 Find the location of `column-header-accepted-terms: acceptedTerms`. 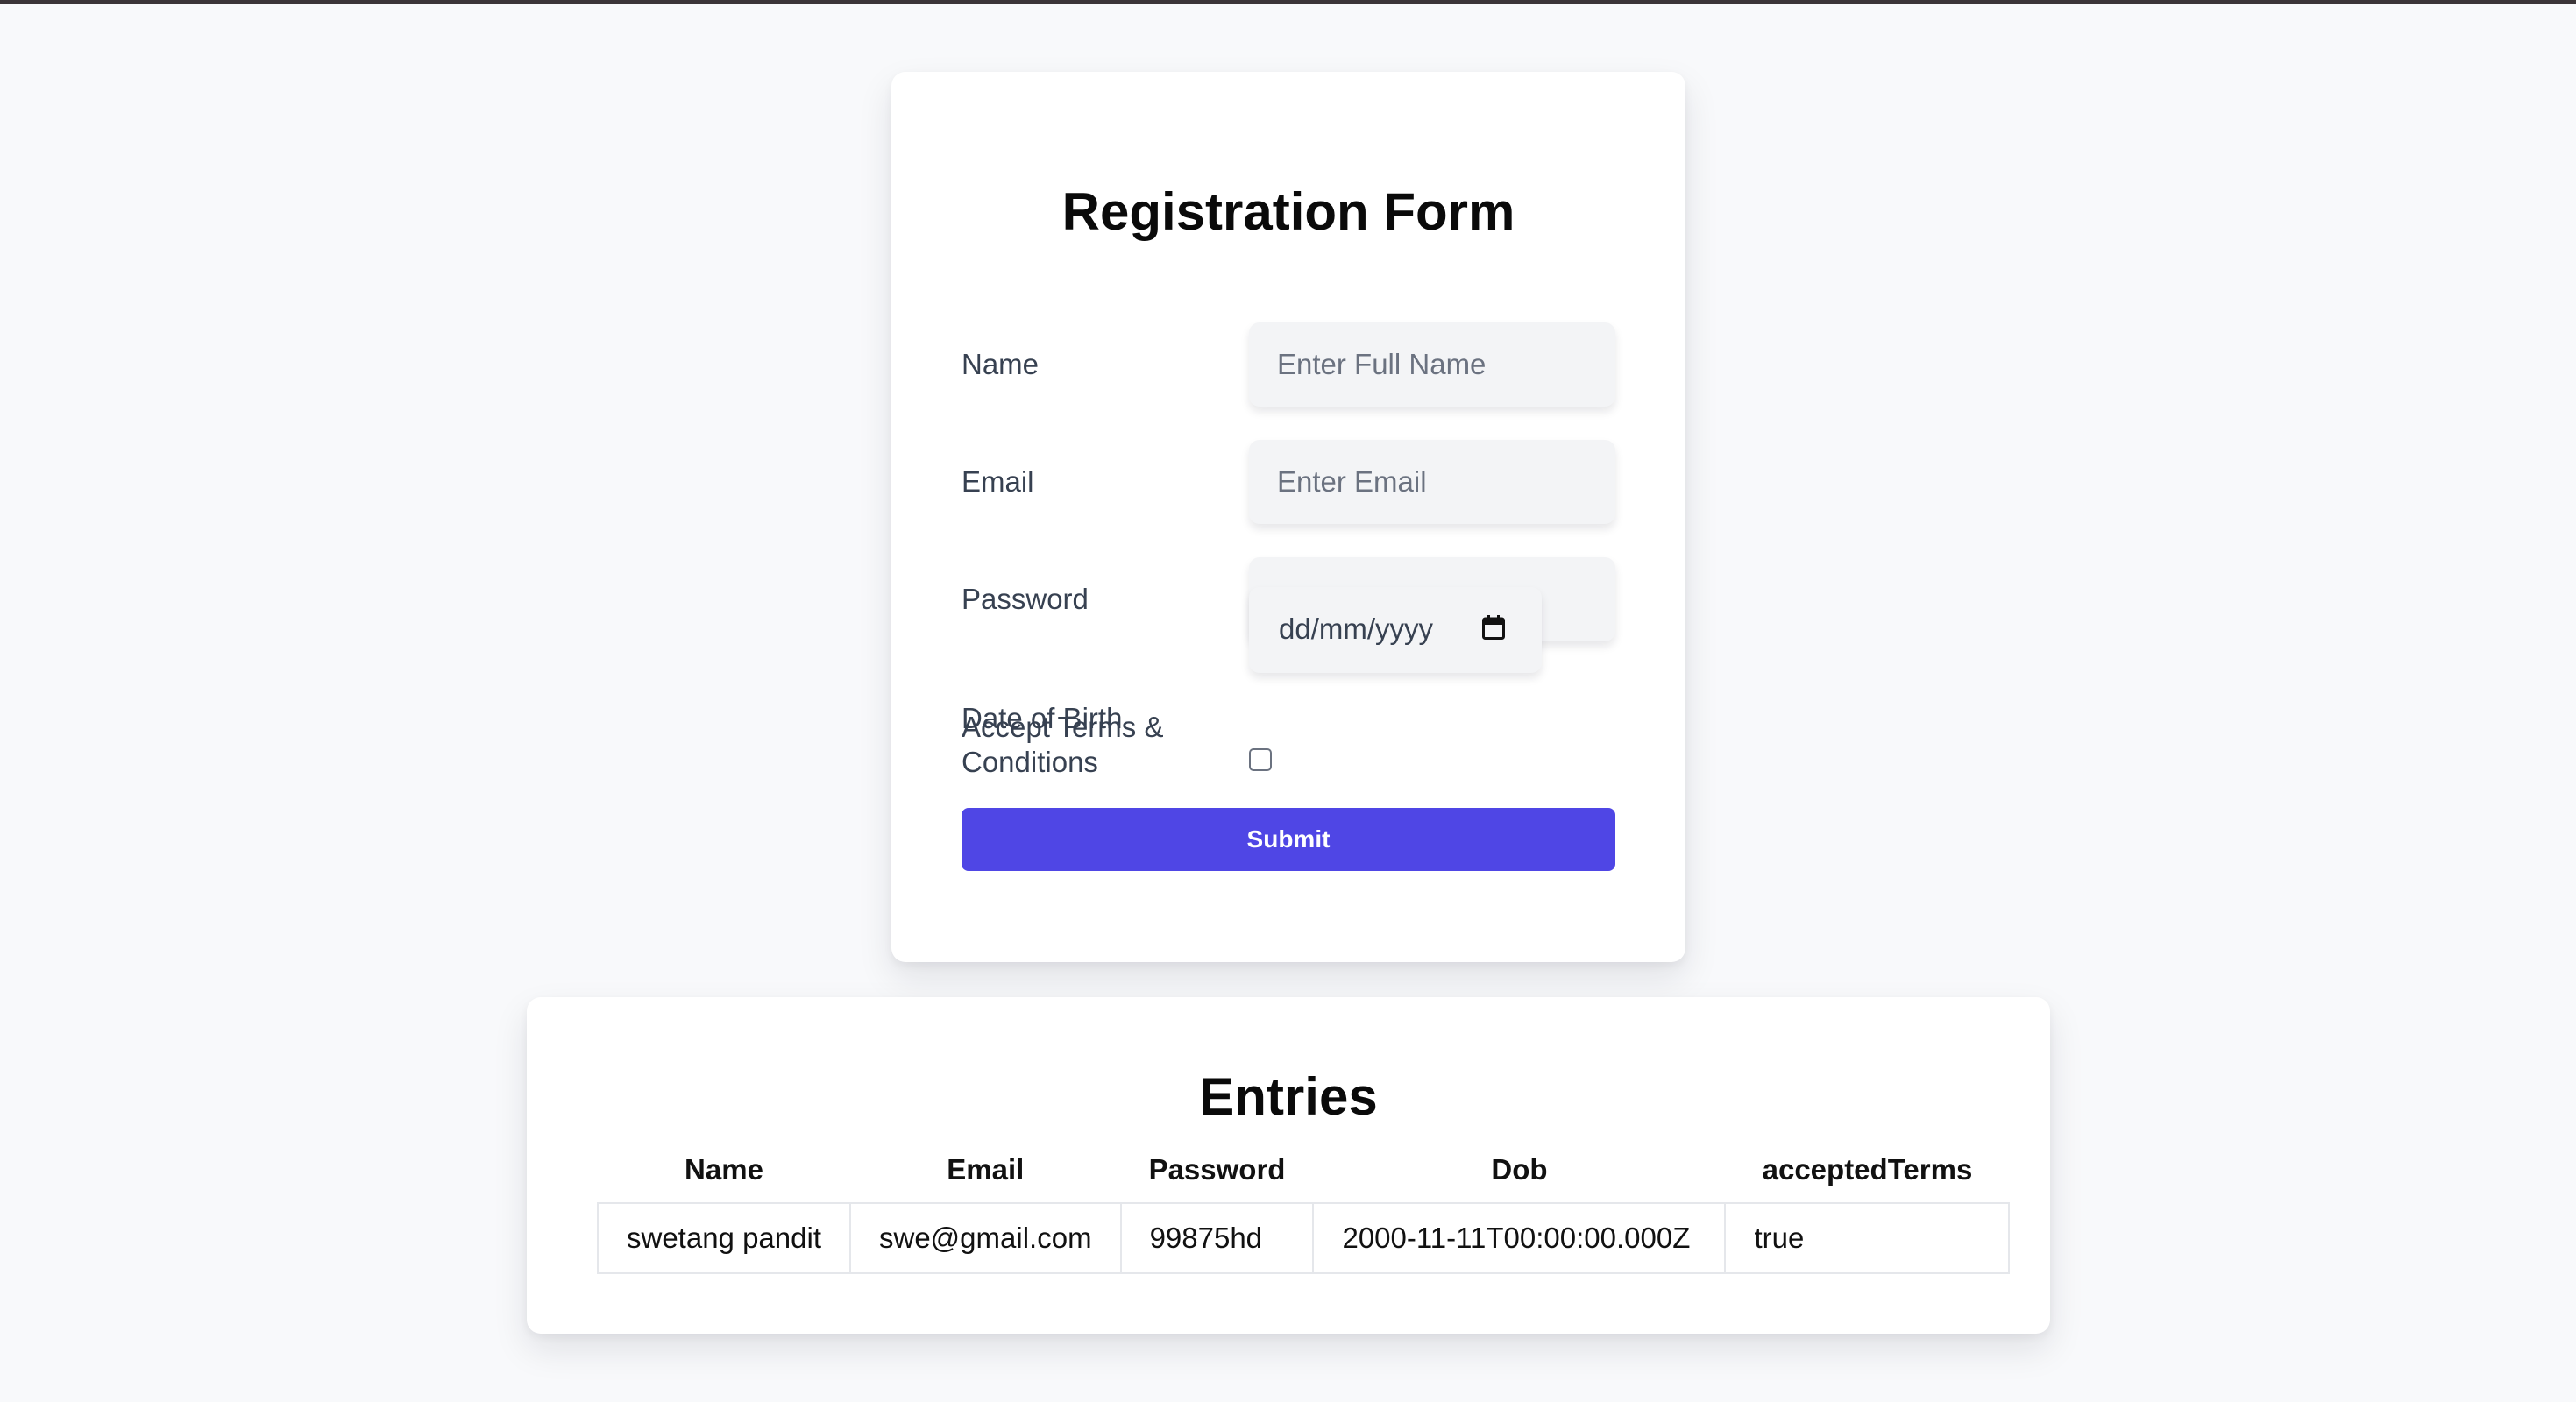

column-header-accepted-terms: acceptedTerms is located at coordinates (1868, 1169).